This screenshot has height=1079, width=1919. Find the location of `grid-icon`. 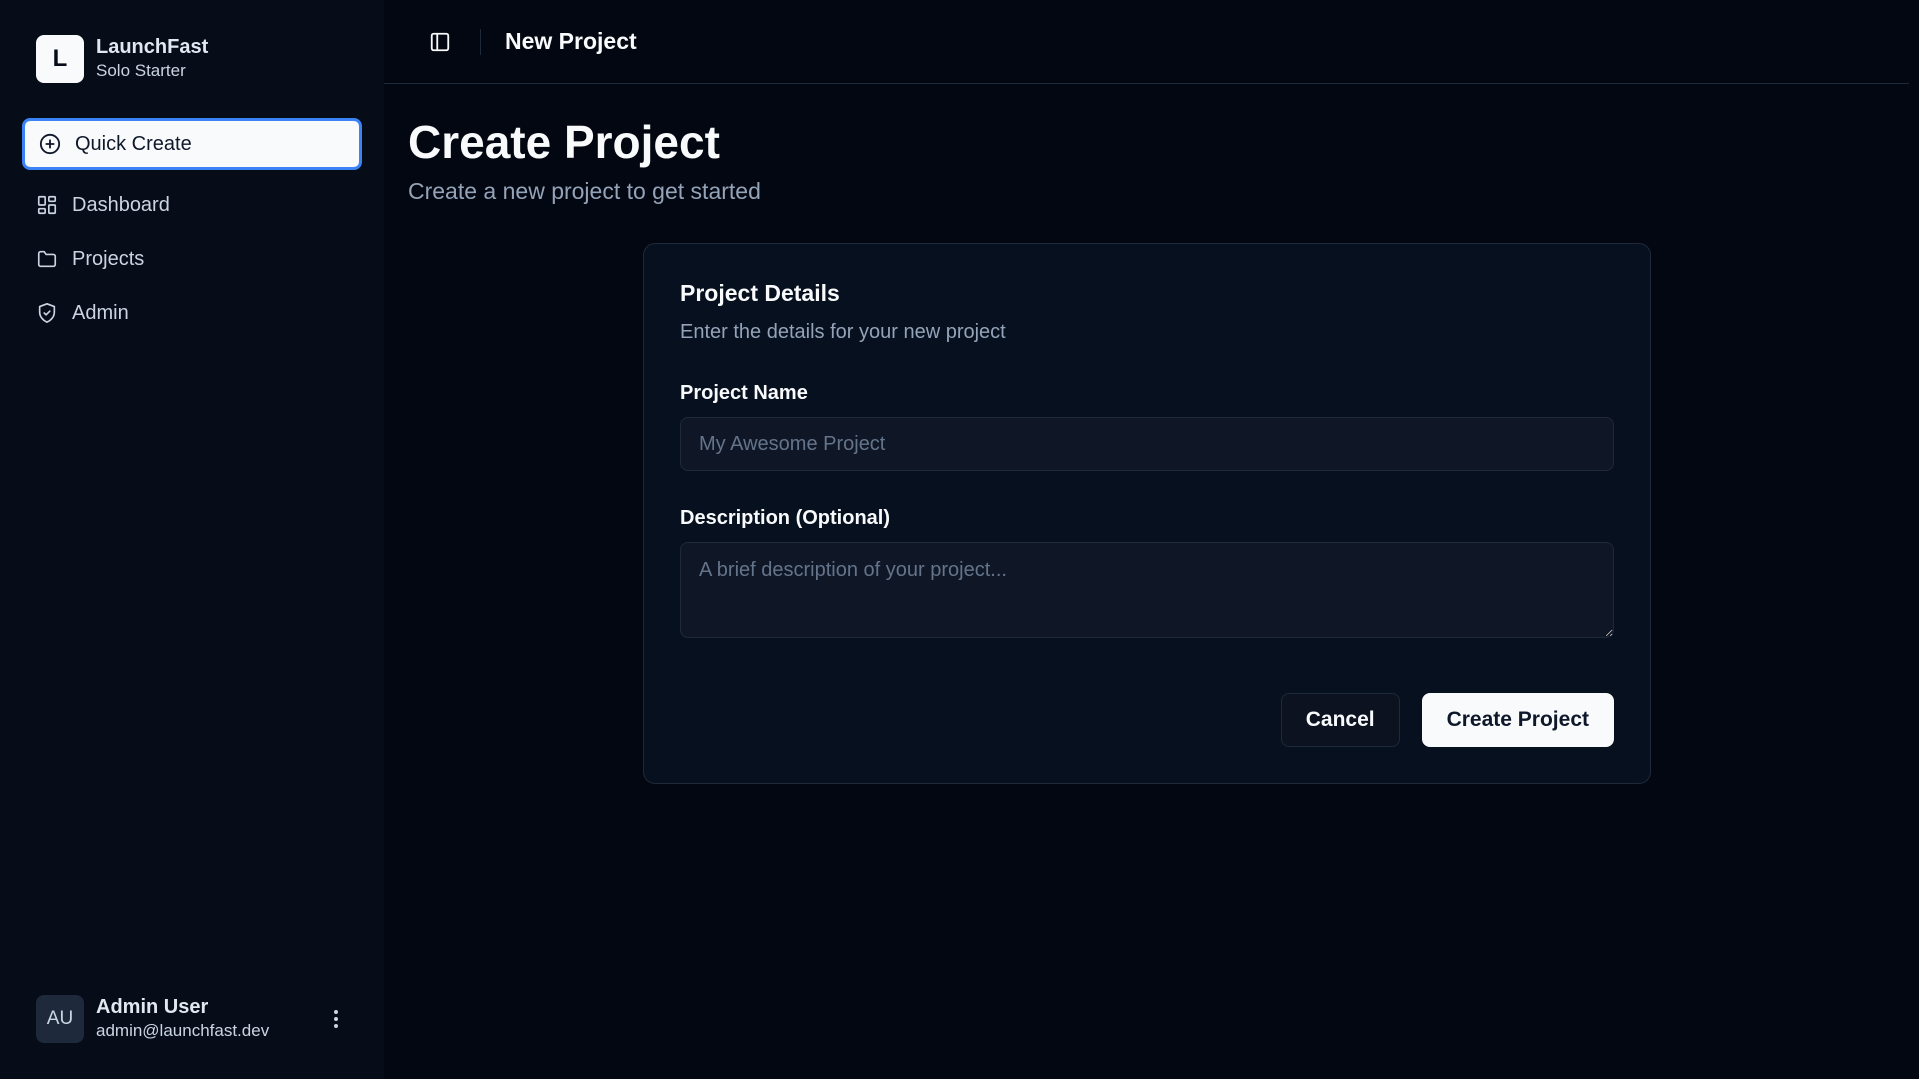

grid-icon is located at coordinates (47, 205).